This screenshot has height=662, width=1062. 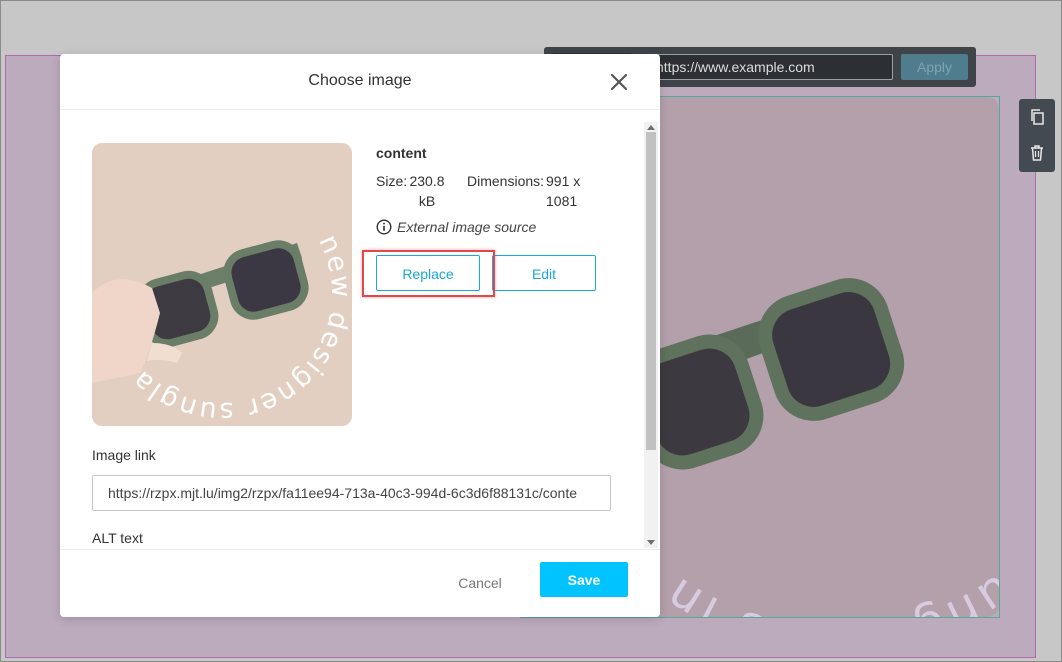 I want to click on external-source-note: External image source, so click(x=456, y=227).